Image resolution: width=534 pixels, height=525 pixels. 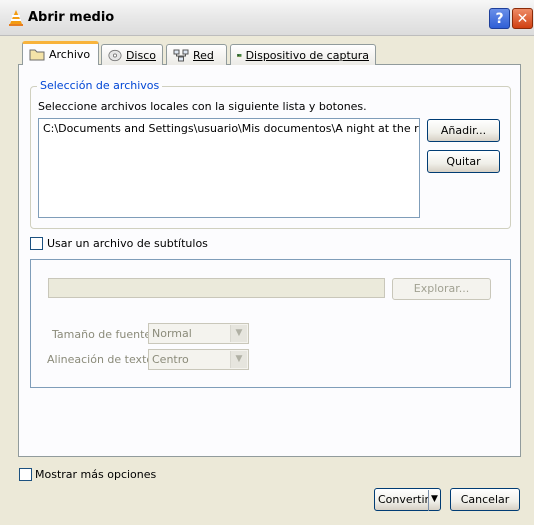 I want to click on font-size-value: Normal, so click(x=172, y=333).